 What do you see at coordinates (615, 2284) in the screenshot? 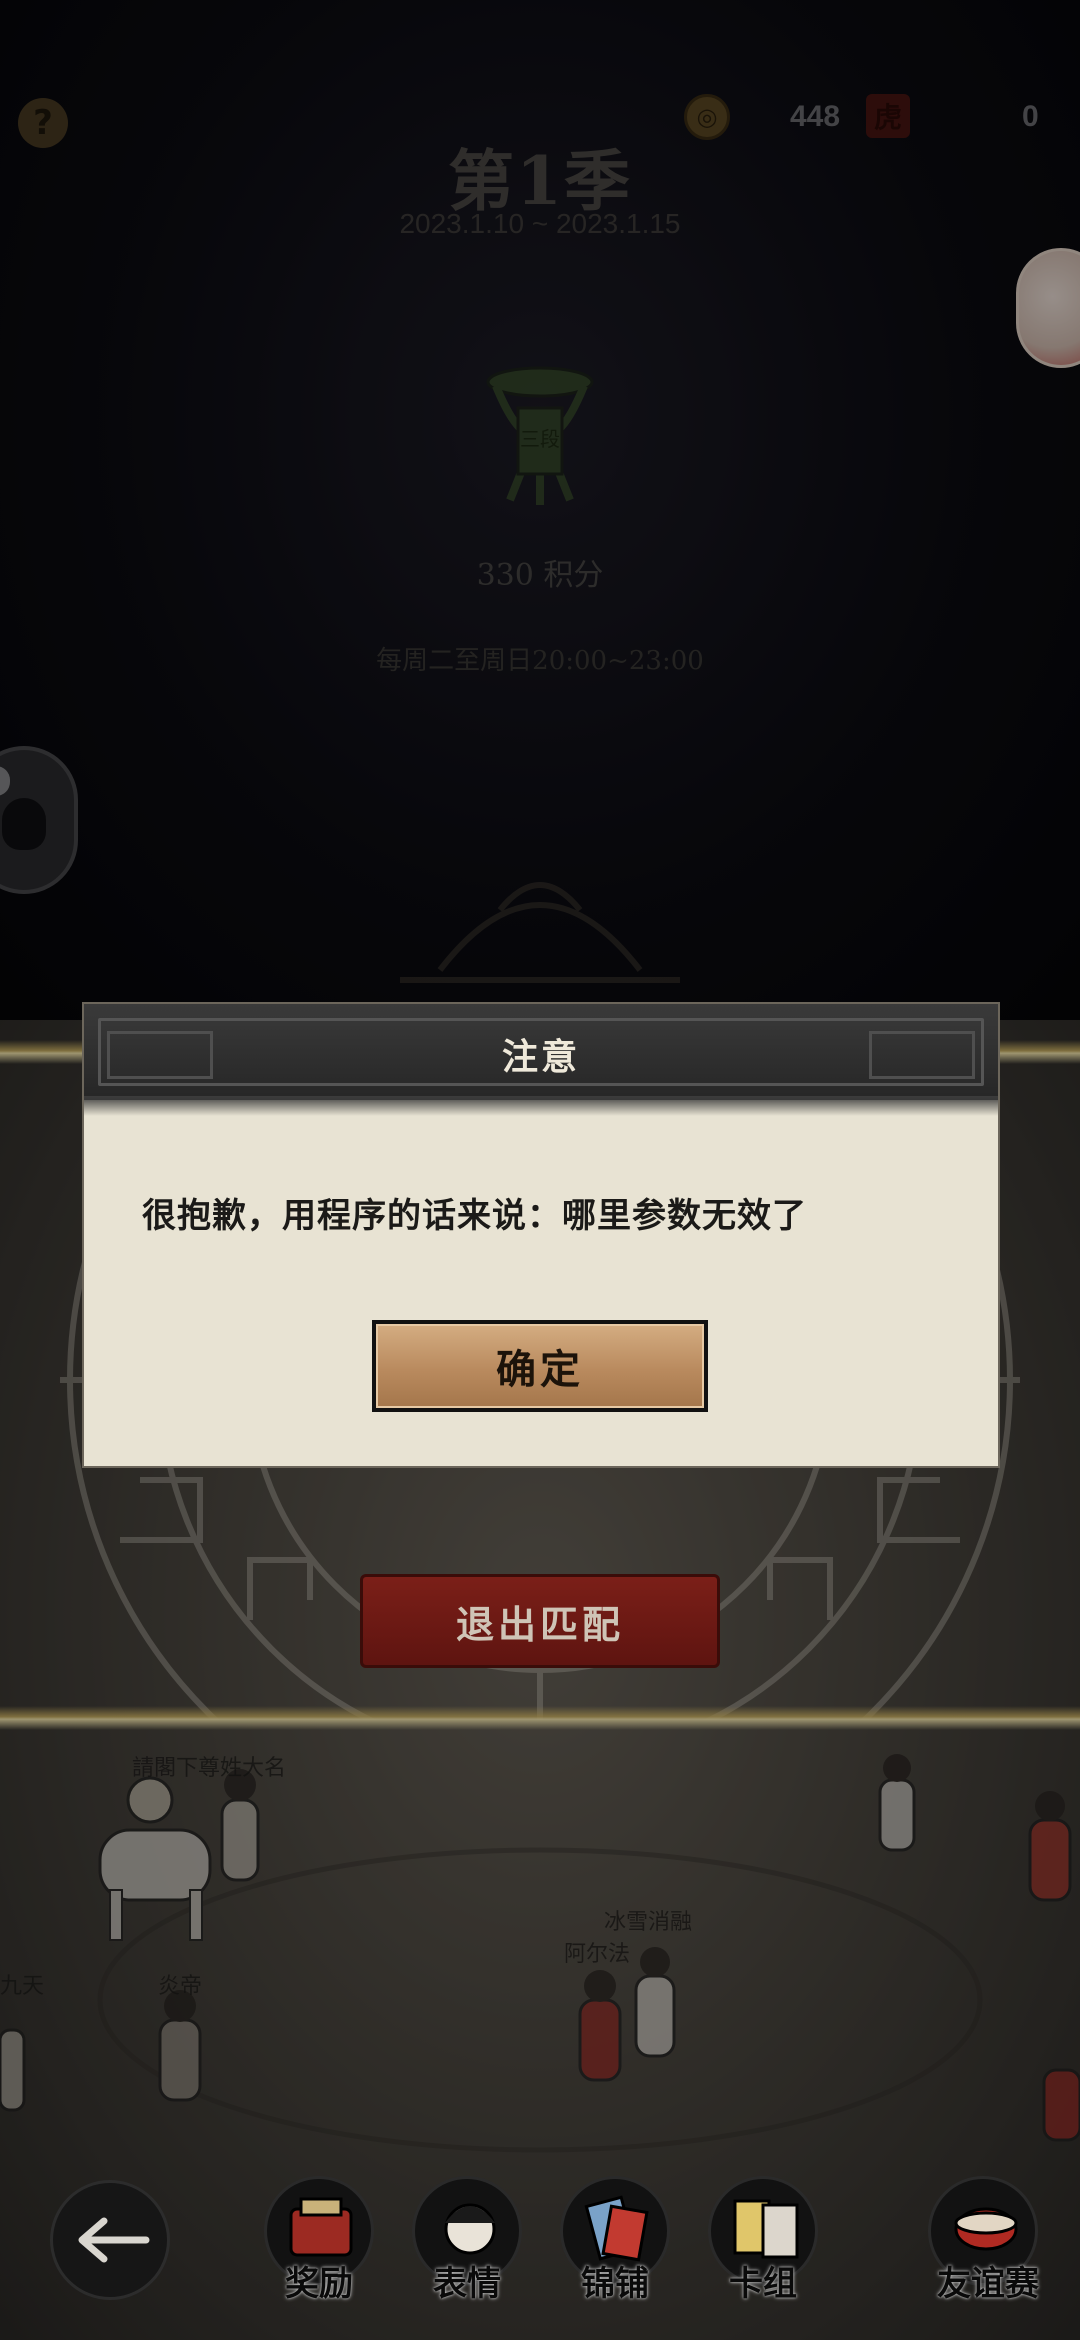
I see `nav-shop-label: 锦铺` at bounding box center [615, 2284].